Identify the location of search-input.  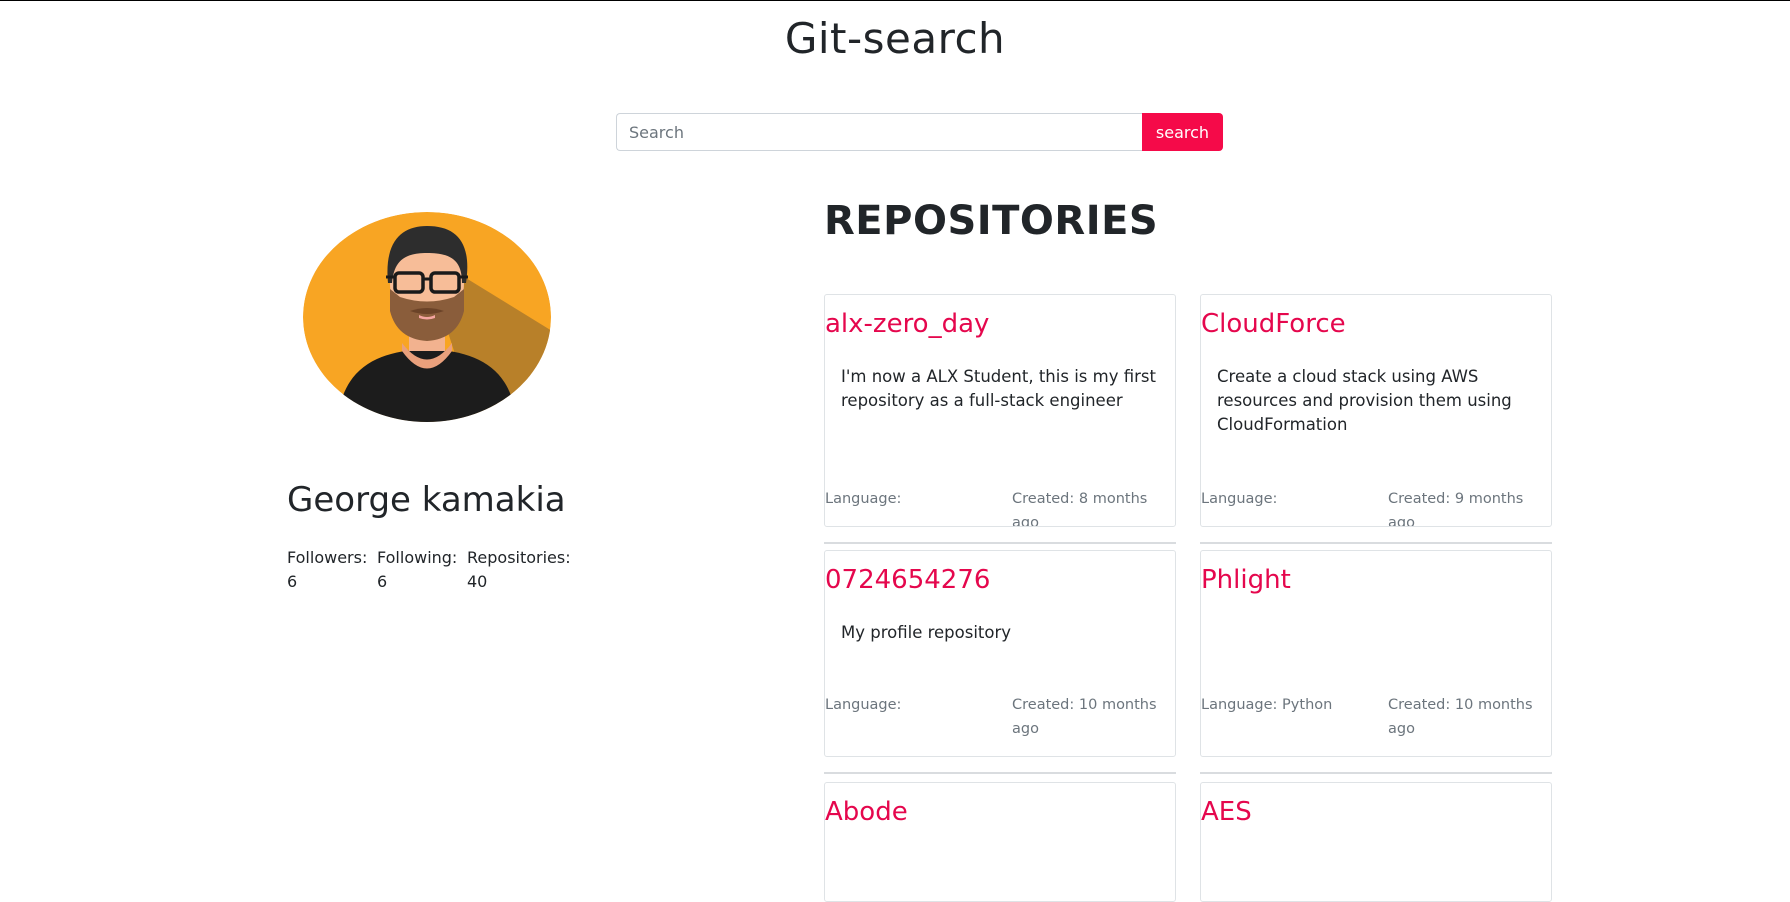
(879, 132).